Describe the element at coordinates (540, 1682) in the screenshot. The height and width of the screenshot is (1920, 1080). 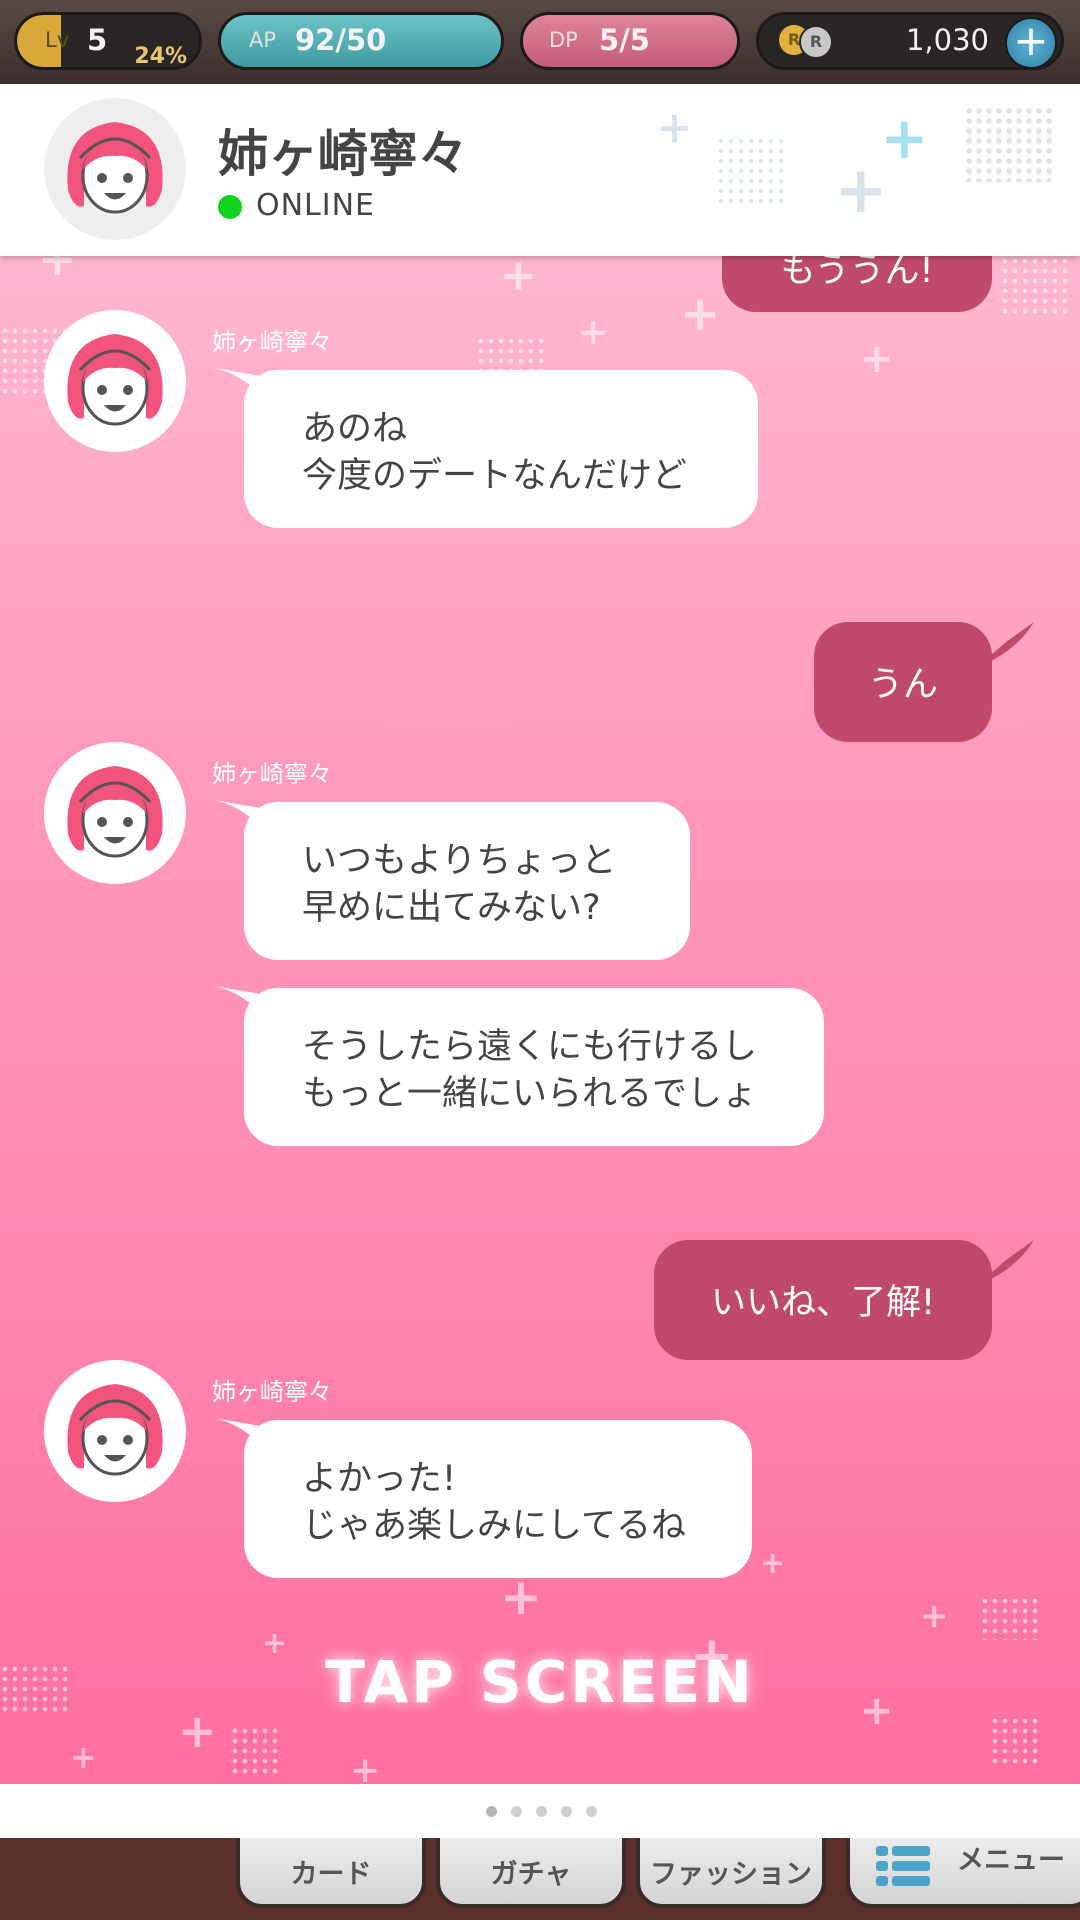
I see `tap-screen-prompt: TAP SCREEN` at that location.